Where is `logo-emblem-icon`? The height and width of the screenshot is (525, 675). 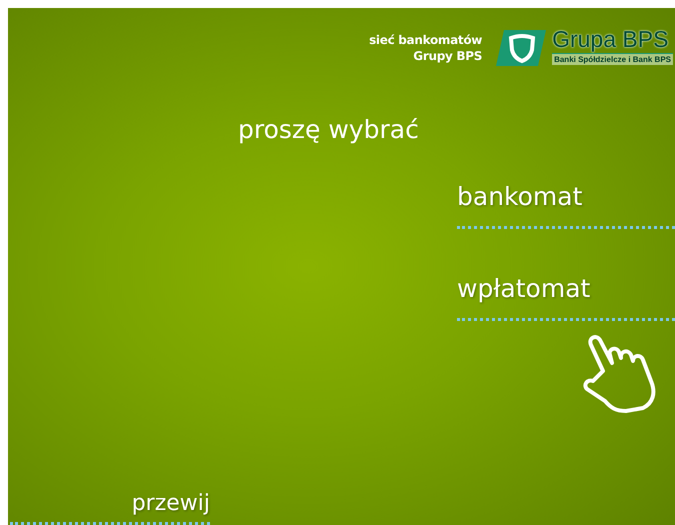 logo-emblem-icon is located at coordinates (521, 48).